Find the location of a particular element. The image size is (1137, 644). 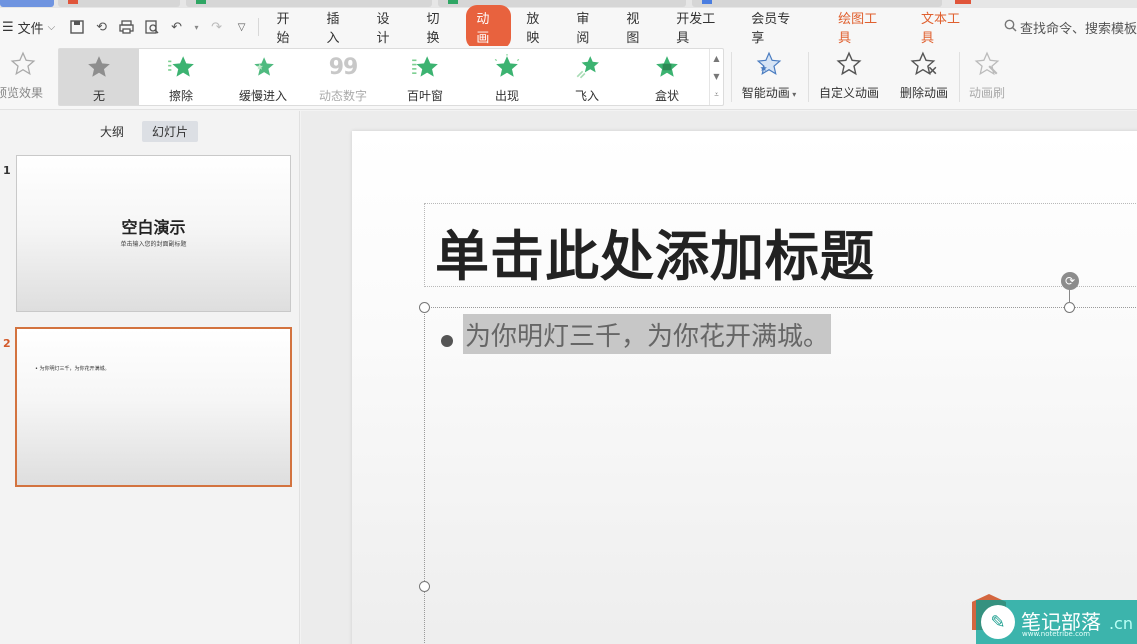

tab-developer: 开发工具 is located at coordinates (701, 27).